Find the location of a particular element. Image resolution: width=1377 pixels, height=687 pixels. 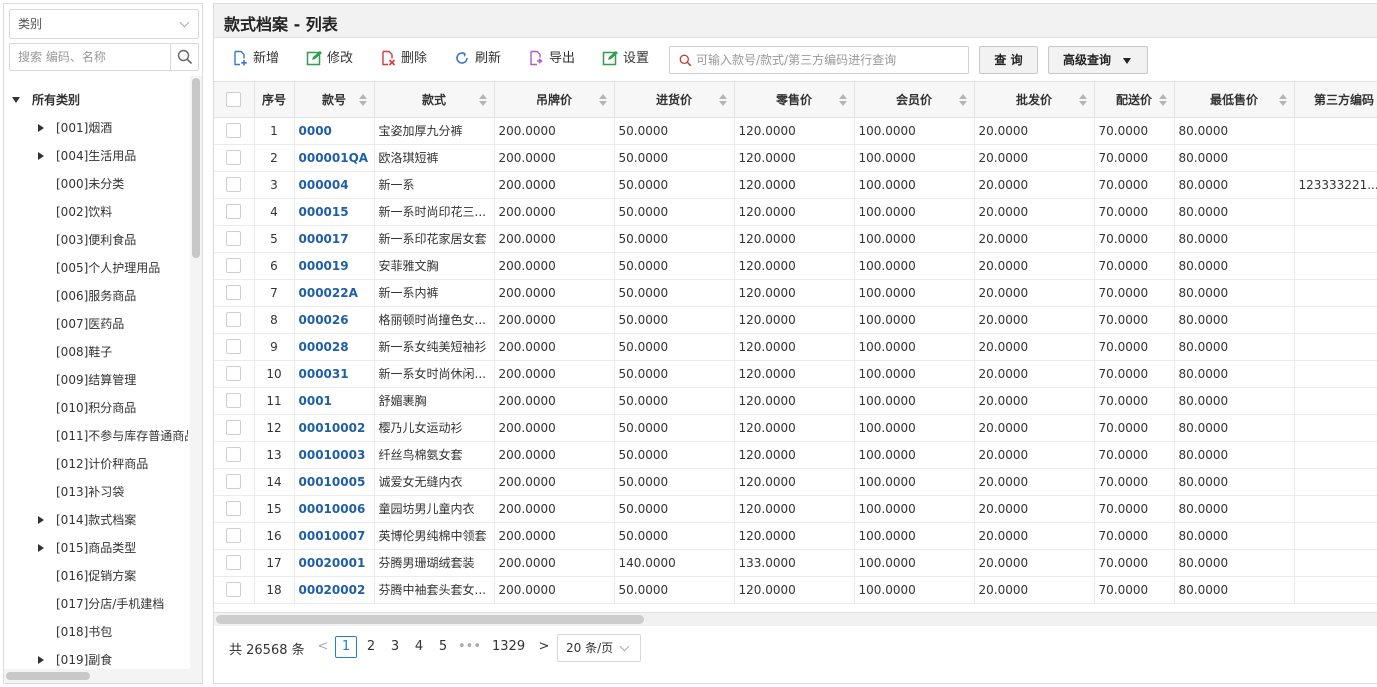

column-header: 零售价 is located at coordinates (794, 100).